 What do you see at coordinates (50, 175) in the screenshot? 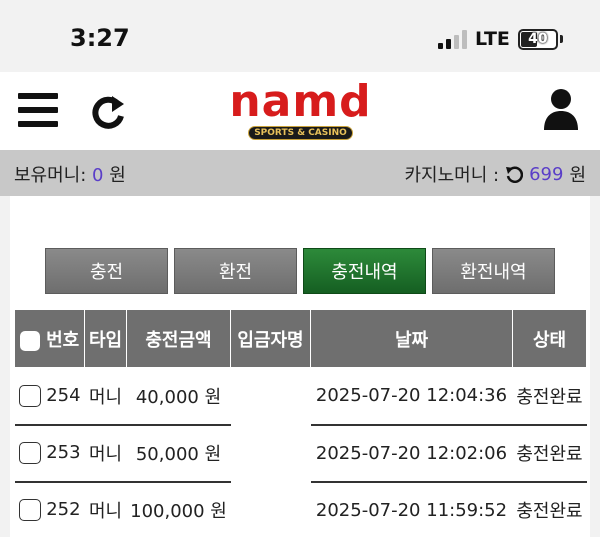
I see `held-money-label: 보유머니:` at bounding box center [50, 175].